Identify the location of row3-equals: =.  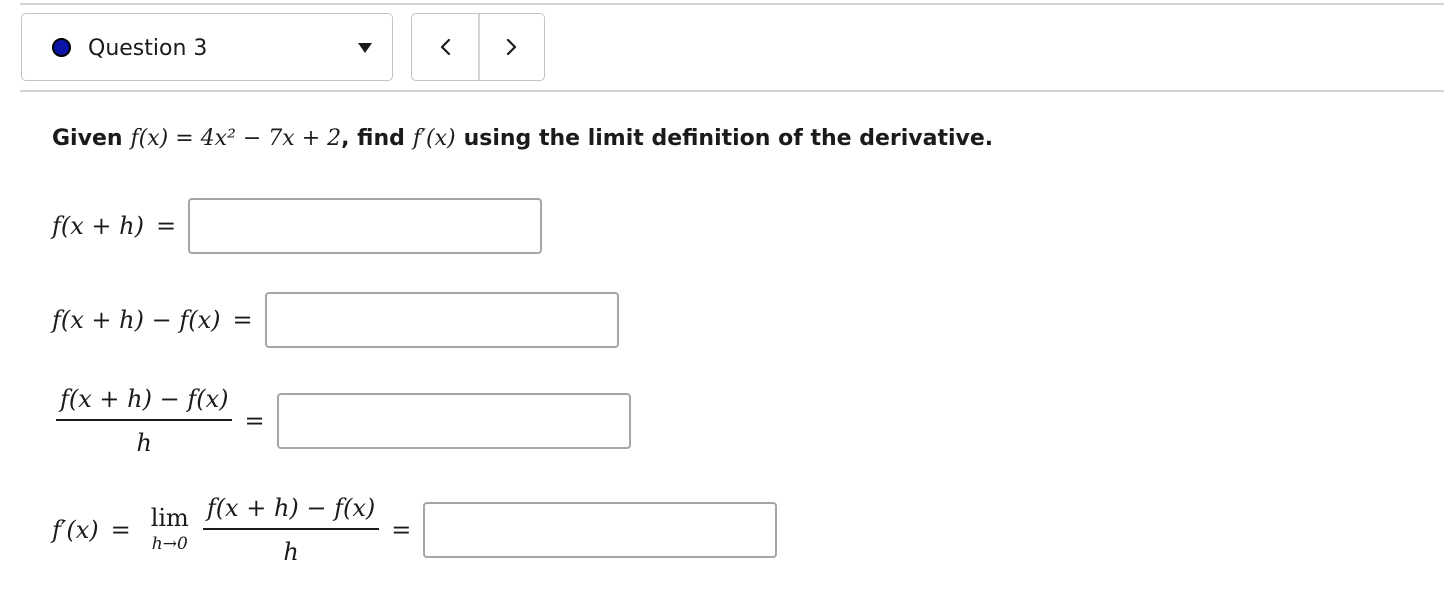
(254, 421).